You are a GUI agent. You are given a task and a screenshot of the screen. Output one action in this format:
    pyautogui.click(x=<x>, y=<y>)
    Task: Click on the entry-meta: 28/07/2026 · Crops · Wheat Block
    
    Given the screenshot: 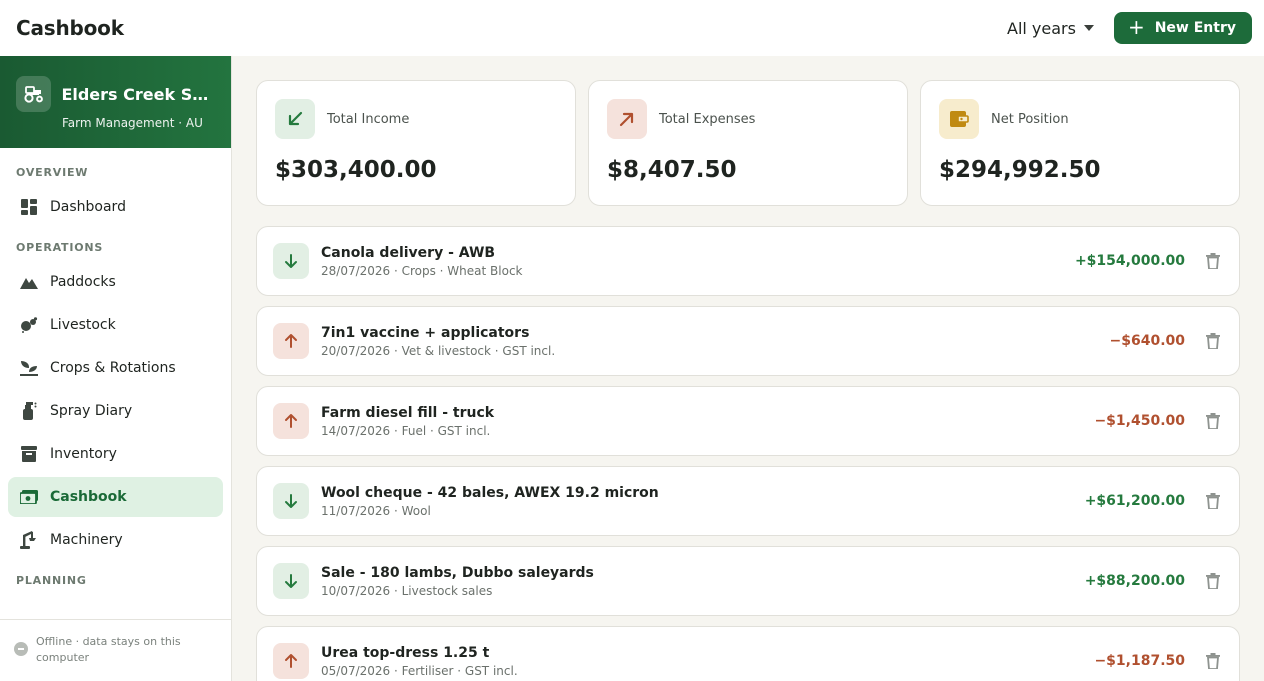 What is the action you would take?
    pyautogui.click(x=422, y=270)
    